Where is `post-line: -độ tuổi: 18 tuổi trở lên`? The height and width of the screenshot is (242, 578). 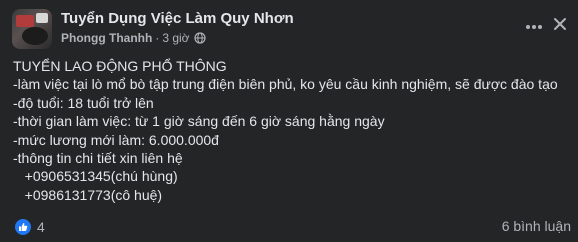
post-line: -độ tuổi: 18 tuổi trở lên is located at coordinates (83, 102).